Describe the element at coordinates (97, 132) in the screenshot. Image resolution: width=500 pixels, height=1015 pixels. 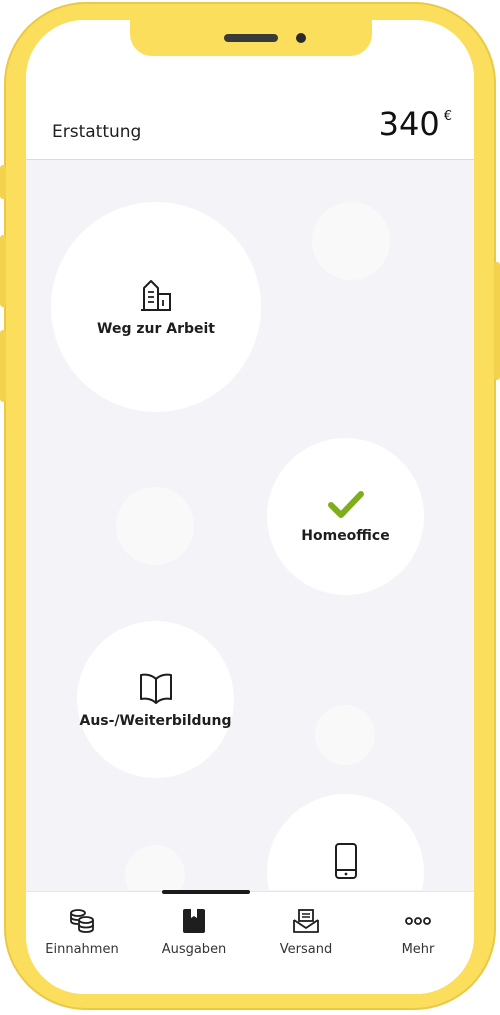
I see `page-title: Erstattung` at that location.